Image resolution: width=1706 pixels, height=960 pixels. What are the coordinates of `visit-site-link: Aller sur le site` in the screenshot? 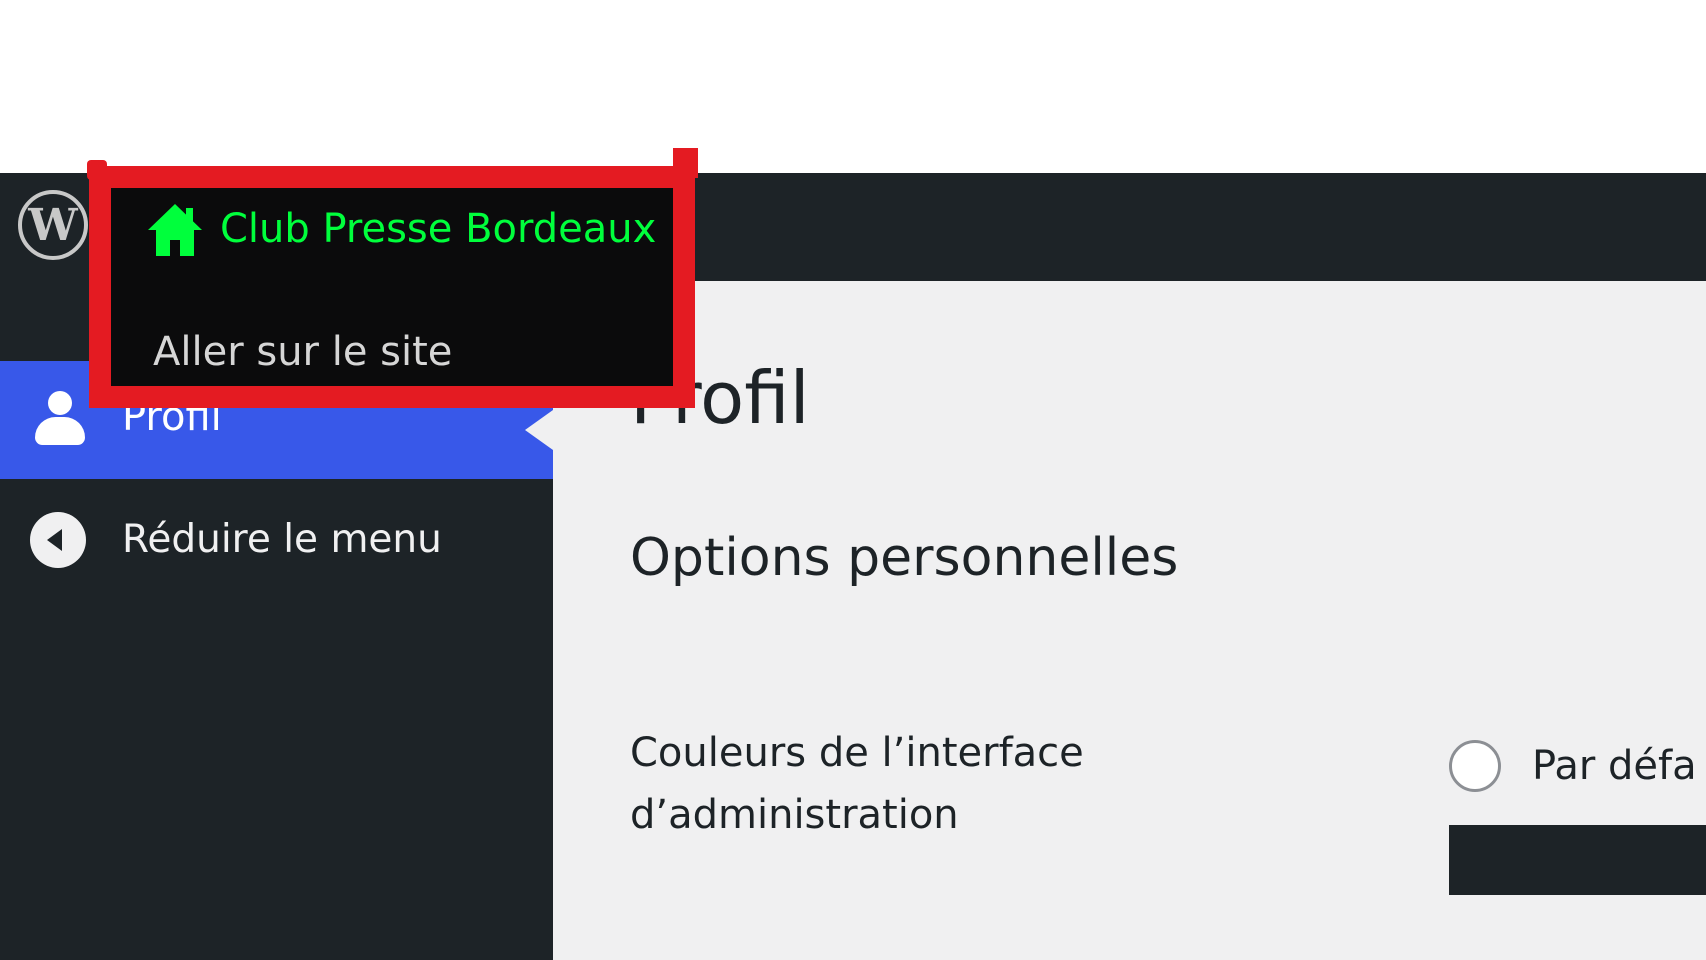 It's located at (302, 352).